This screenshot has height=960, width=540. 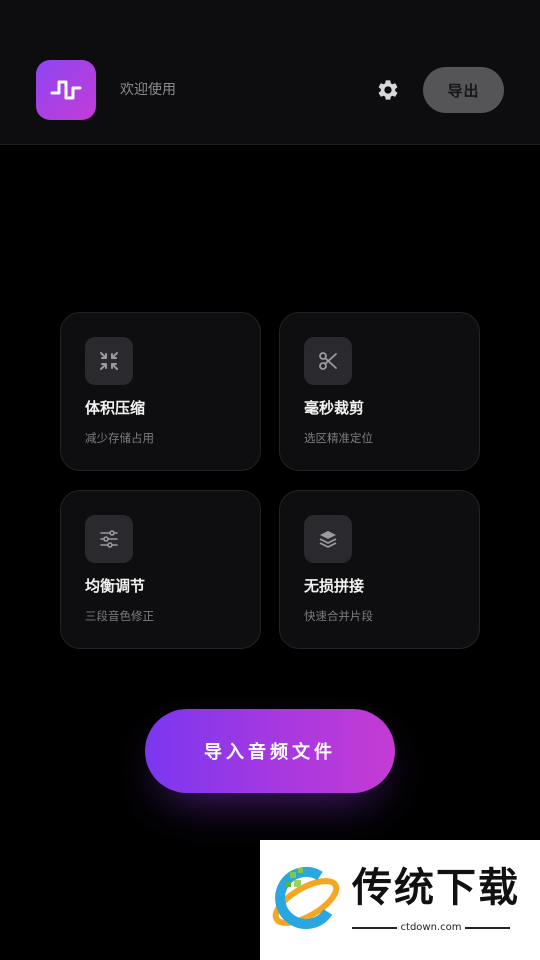 I want to click on feature-card-trim: 毫秒裁剪 选区精准定位, so click(x=379, y=391).